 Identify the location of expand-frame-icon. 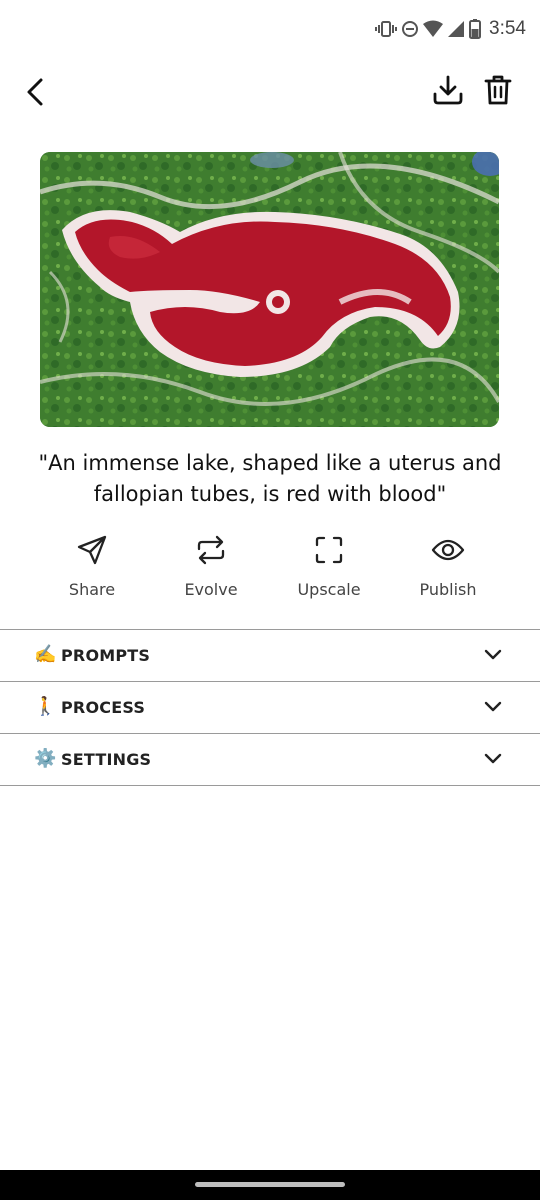
(329, 550).